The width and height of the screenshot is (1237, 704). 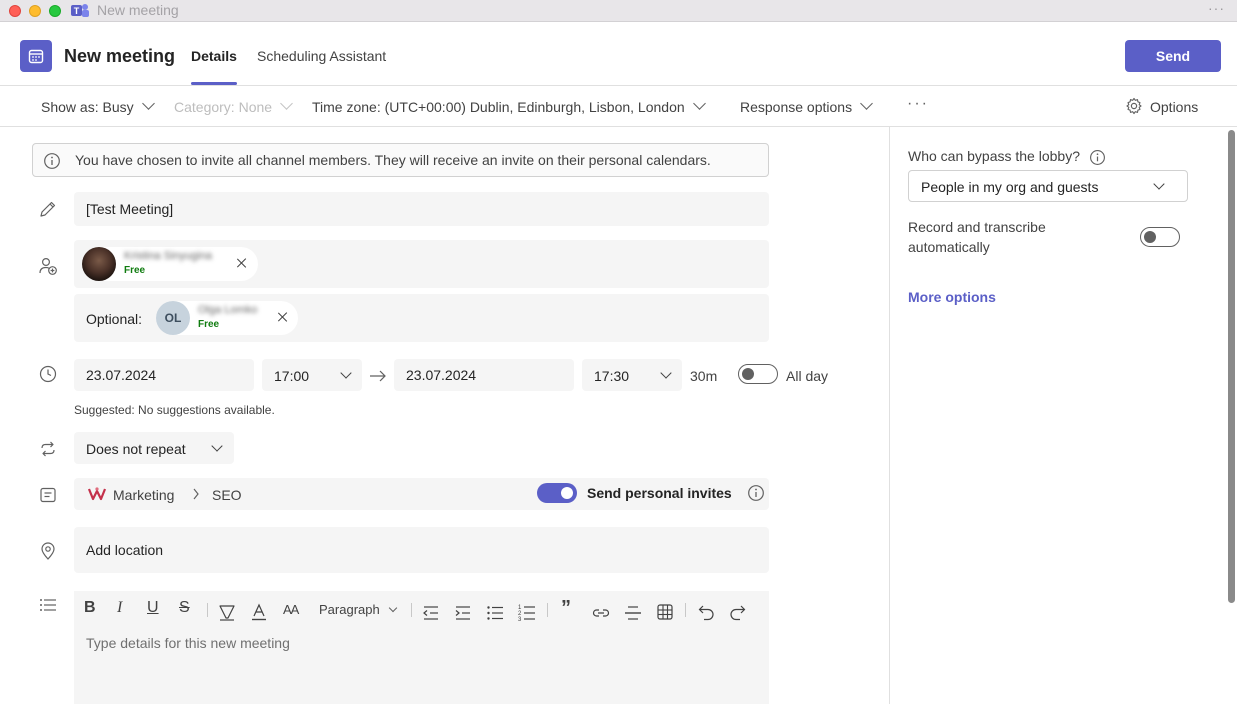 I want to click on channel-field: Marketing SEO Send personal invites, so click(x=421, y=494).